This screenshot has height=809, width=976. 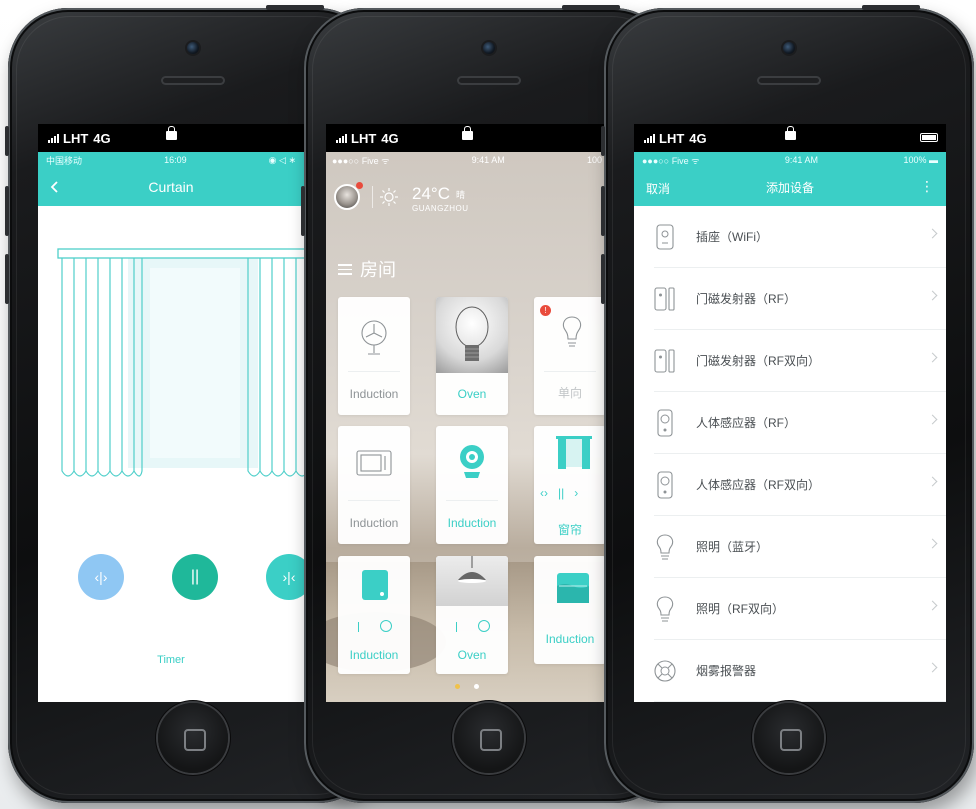 What do you see at coordinates (732, 547) in the screenshot?
I see `device-label: 照明（蓝牙）` at bounding box center [732, 547].